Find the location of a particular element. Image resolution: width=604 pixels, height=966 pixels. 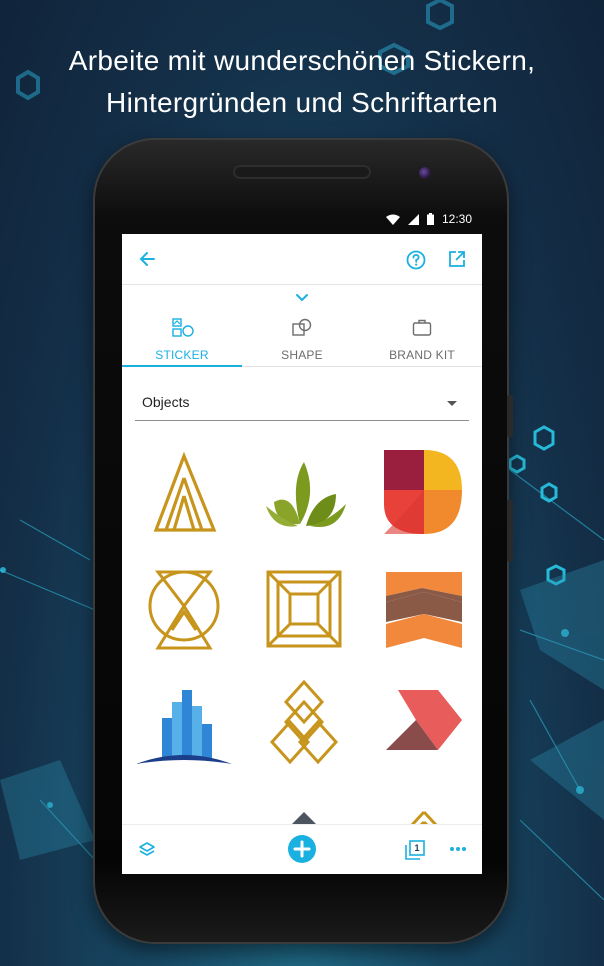

sticker-triangle-logo is located at coordinates (182, 497).